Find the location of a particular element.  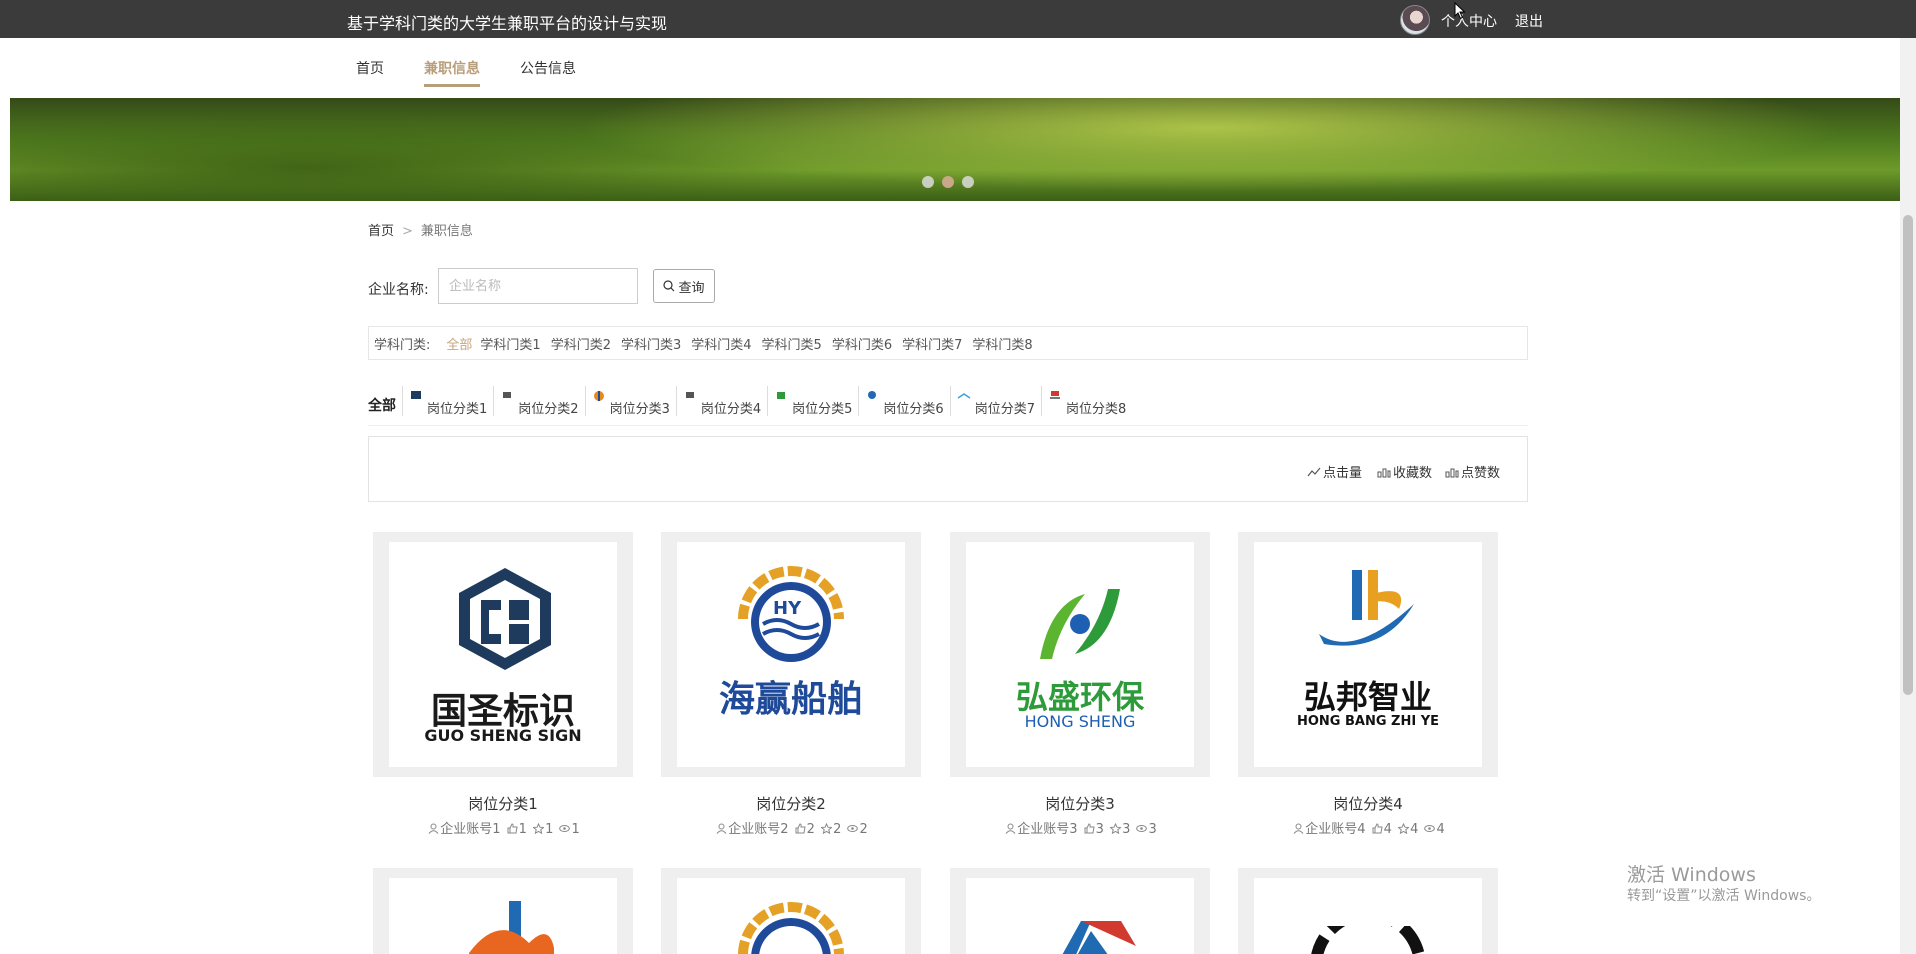

job-card-account: 企业账号1 is located at coordinates (470, 829).